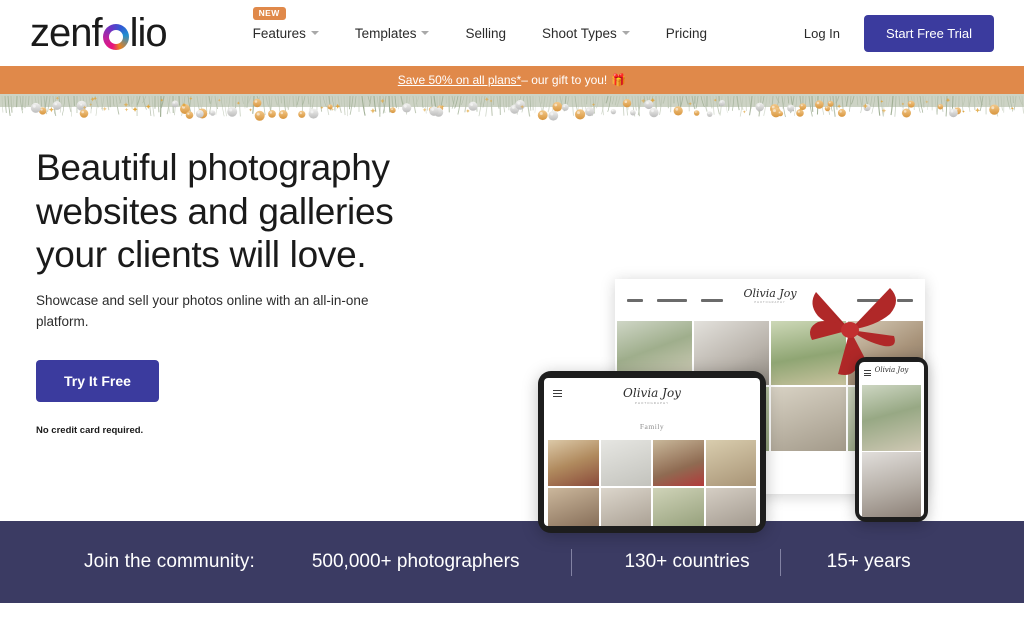  Describe the element at coordinates (415, 561) in the screenshot. I see `stat-photographers: 500,000+ photographers` at that location.